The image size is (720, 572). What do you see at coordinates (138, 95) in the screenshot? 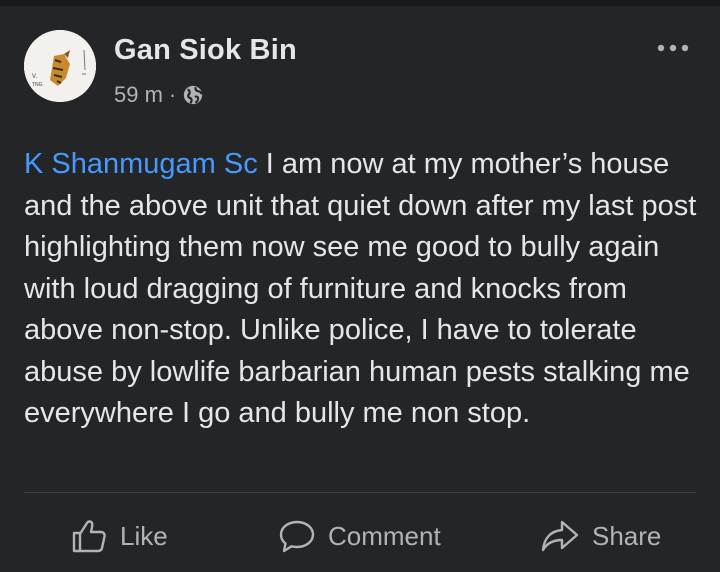
I see `post-timestamp: 59 m` at bounding box center [138, 95].